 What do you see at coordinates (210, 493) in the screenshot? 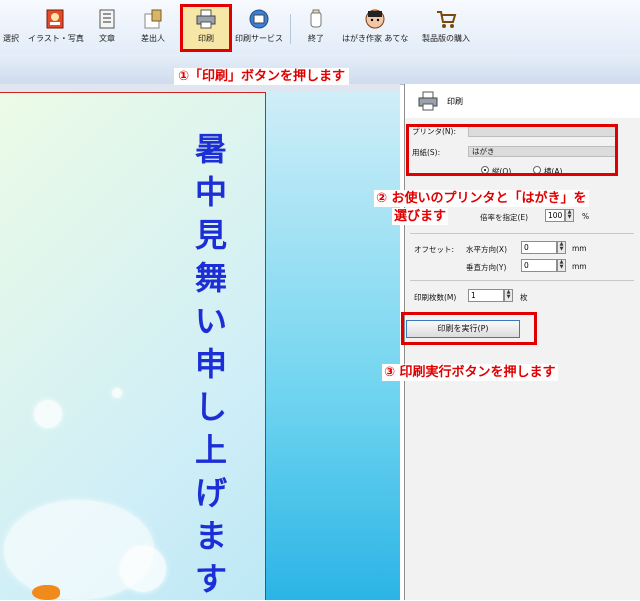
I see `greeting-char: げ` at bounding box center [210, 493].